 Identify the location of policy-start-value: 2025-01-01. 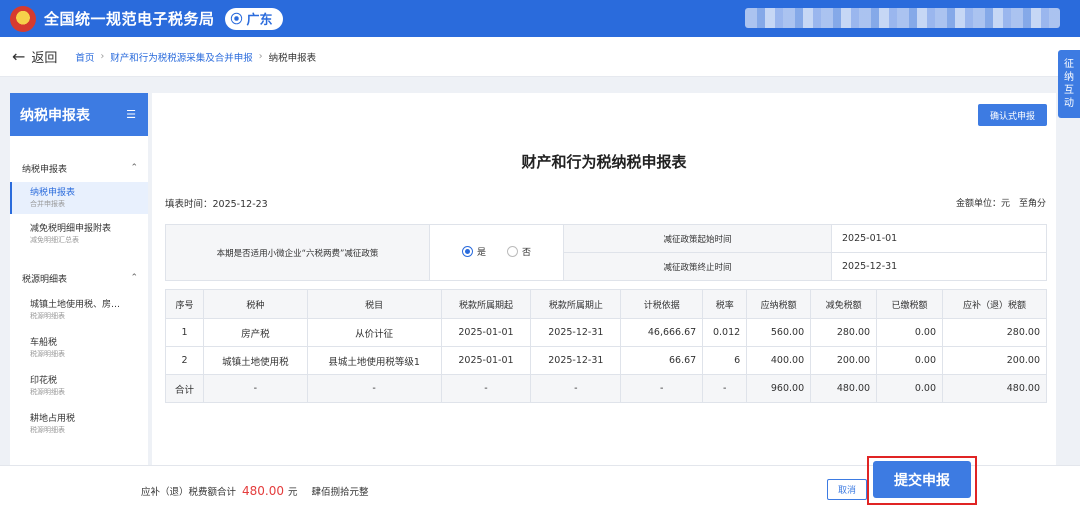
(939, 238).